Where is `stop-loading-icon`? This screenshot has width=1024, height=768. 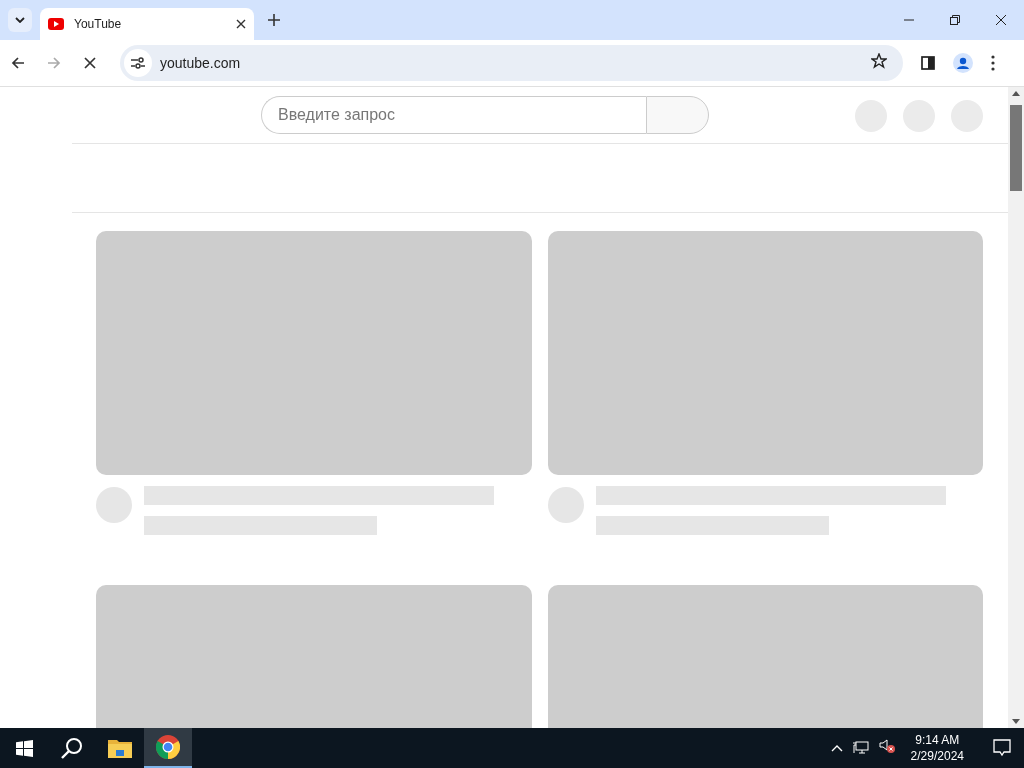
stop-loading-icon is located at coordinates (90, 63).